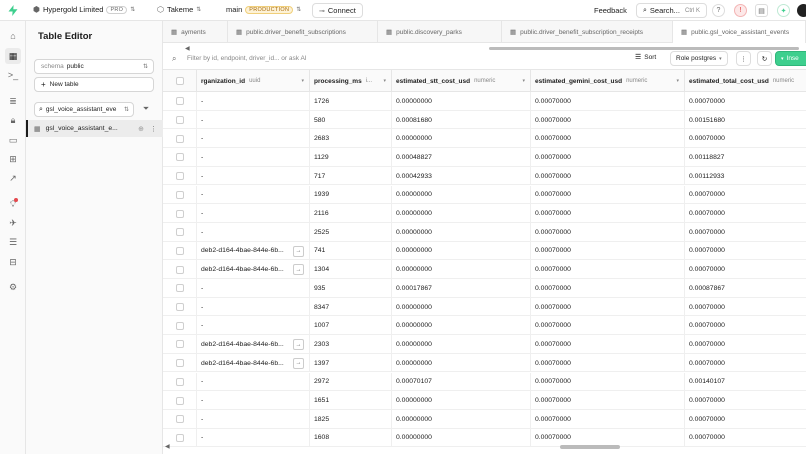 This screenshot has width=806, height=454. I want to click on total-cost-cell: 0.00118827, so click(745, 157).